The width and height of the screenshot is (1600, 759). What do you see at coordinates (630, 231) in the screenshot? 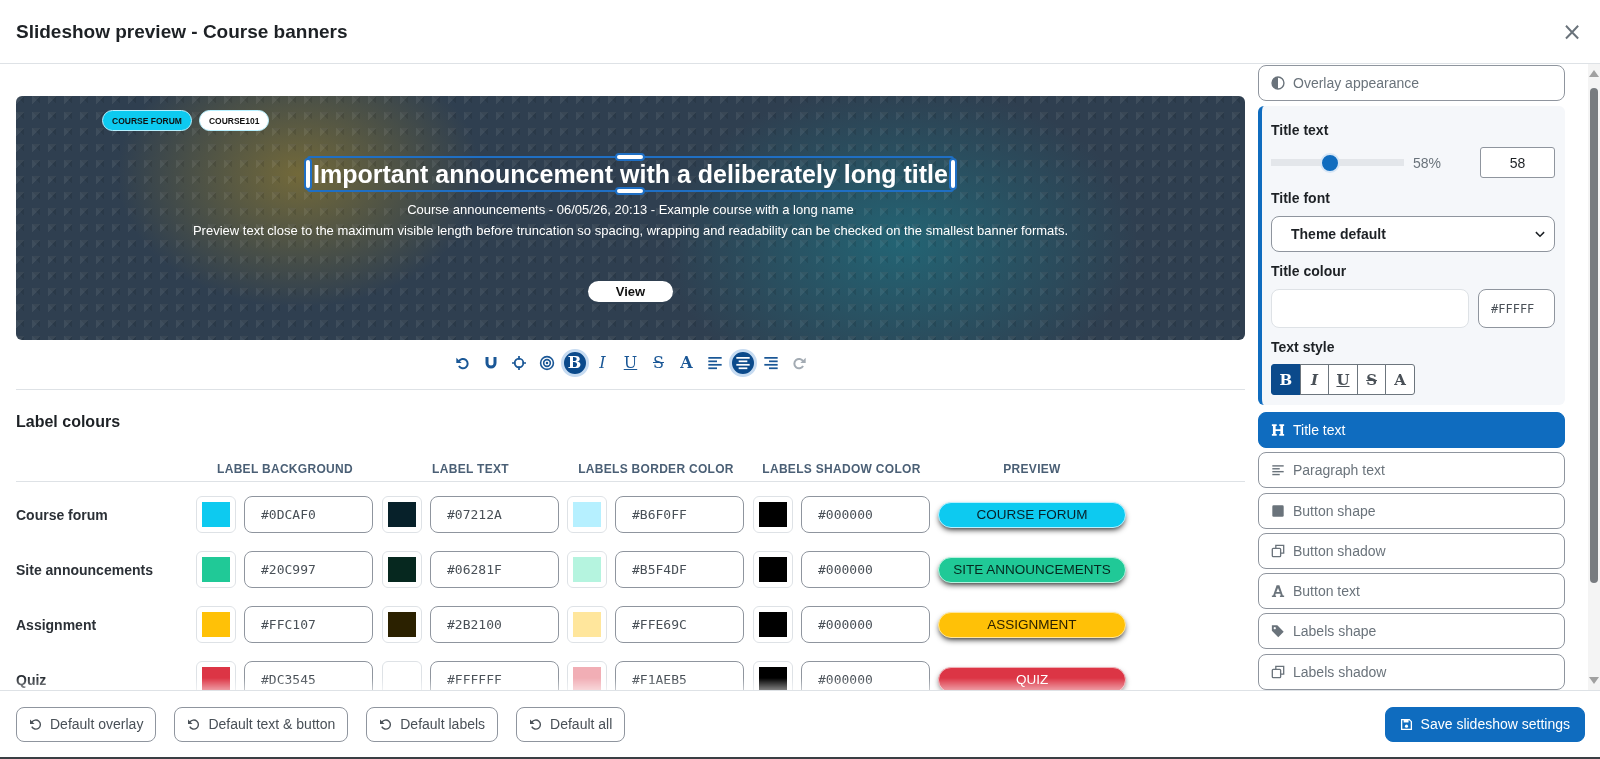
I see `banner-preview-text: Preview text close to the maximum visible length before truncation so spacing, wrapping and readability can be checked on the smallest banner formats.` at bounding box center [630, 231].